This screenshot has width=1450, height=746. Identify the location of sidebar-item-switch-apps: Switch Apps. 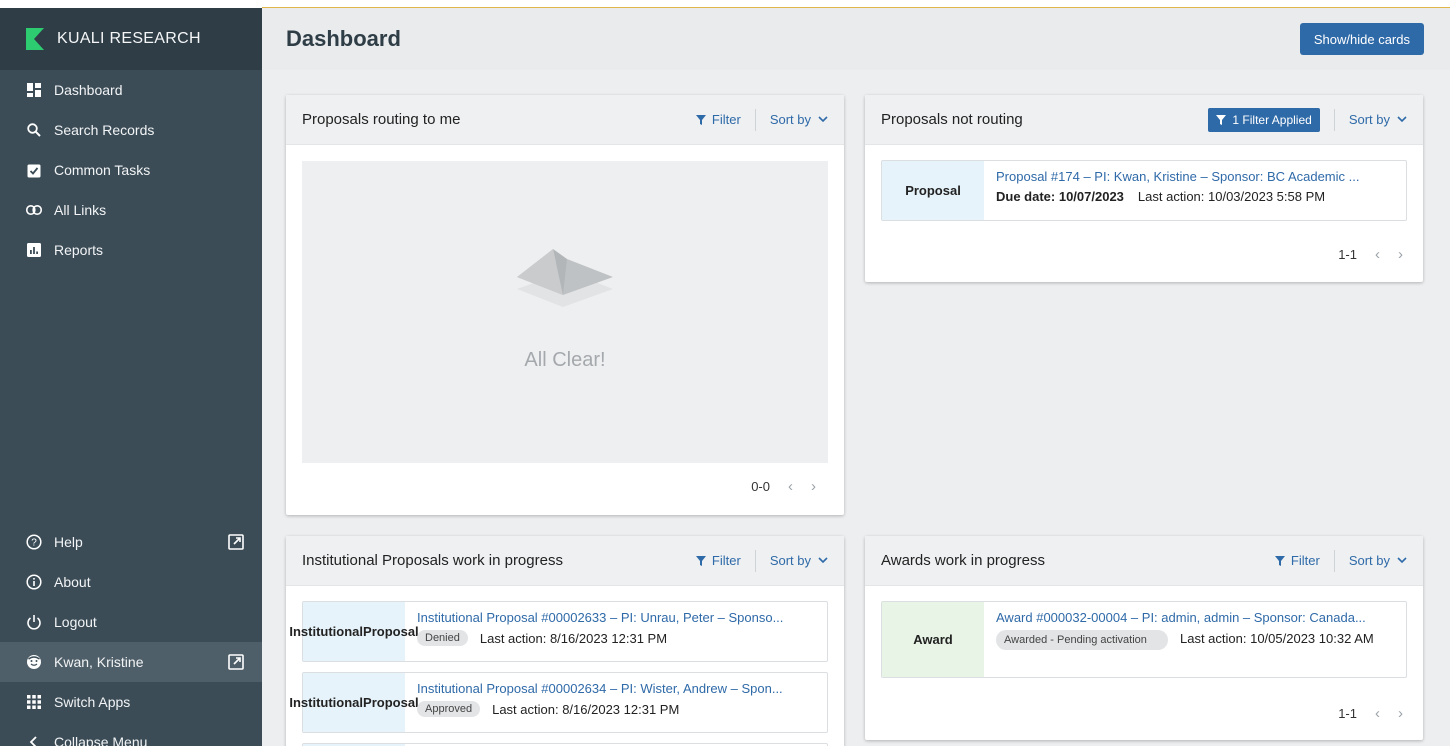
(131, 702).